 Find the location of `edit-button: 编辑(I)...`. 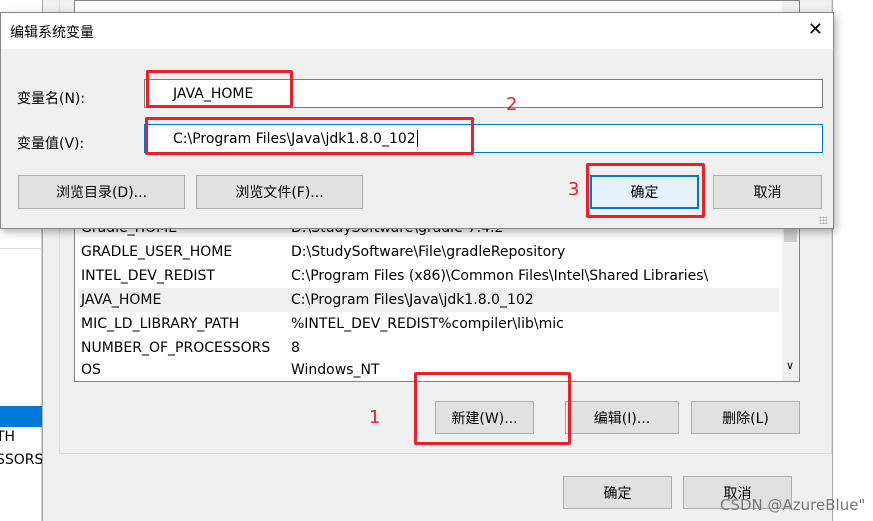

edit-button: 编辑(I)... is located at coordinates (622, 417).